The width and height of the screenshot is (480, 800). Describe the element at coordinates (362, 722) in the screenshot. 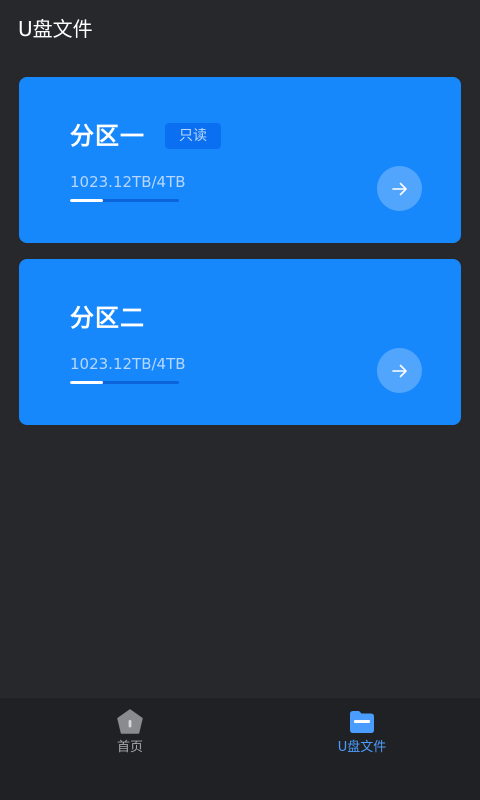

I see `folder-icon` at that location.